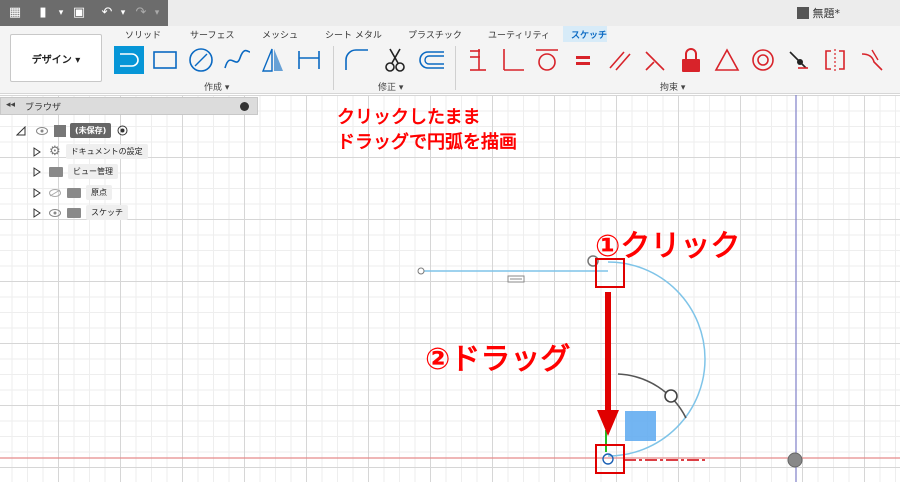 The height and width of the screenshot is (482, 900). I want to click on constraints-group-label: 拘束 ▾, so click(672, 86).